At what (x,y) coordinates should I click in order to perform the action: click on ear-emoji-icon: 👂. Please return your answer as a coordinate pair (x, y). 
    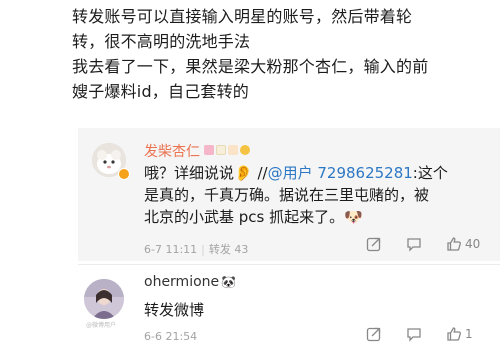
    Looking at the image, I should click on (243, 173).